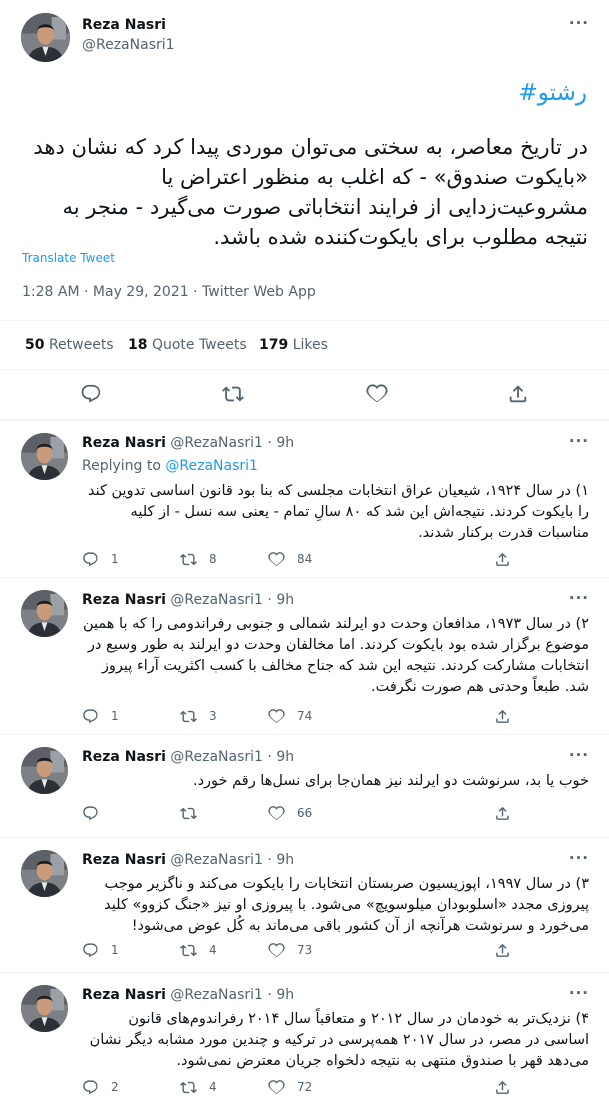  Describe the element at coordinates (335, 950) in the screenshot. I see `action-bar: 1 4 73` at that location.